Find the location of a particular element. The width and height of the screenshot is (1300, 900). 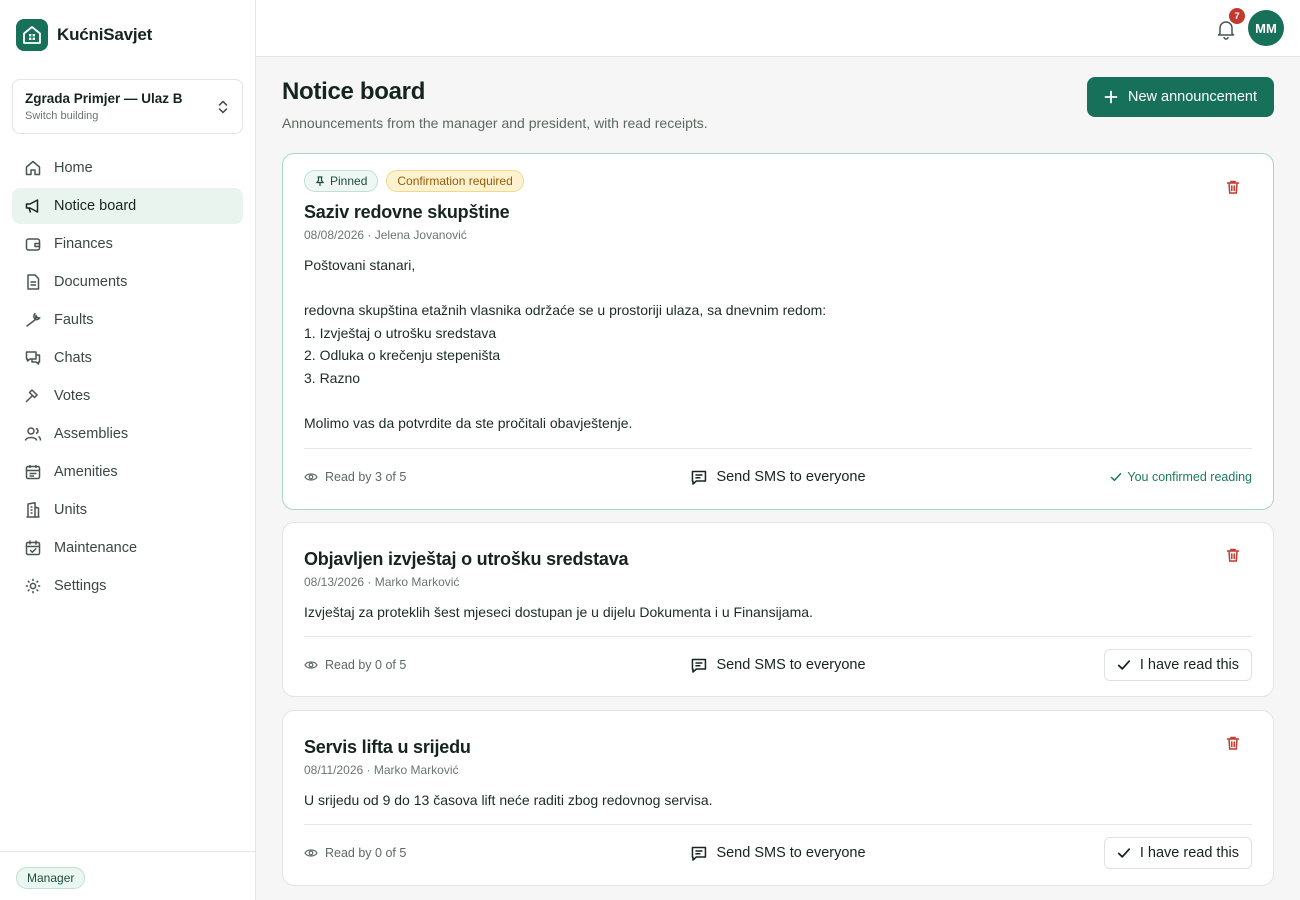

new-announcement-button: New announcement is located at coordinates (1180, 97).